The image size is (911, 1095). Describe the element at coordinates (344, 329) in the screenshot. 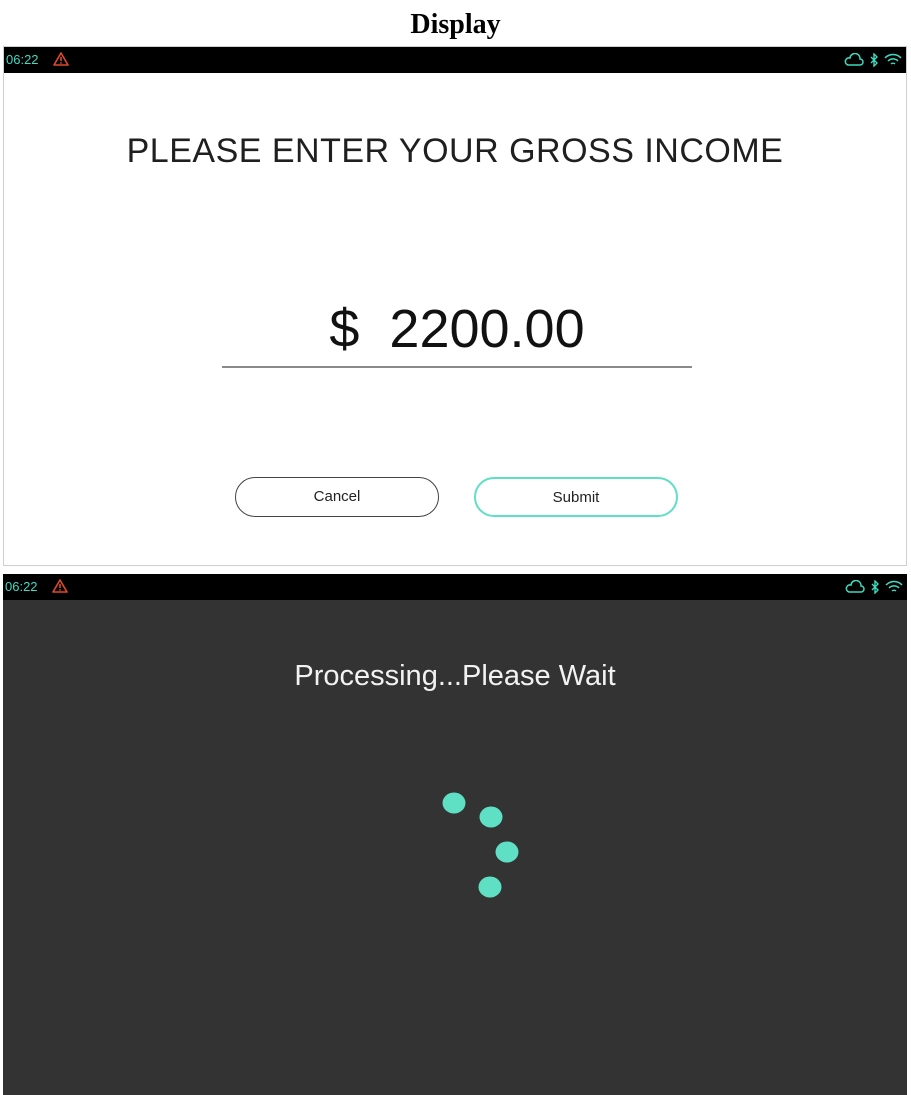

I see `currency-symbol: $` at that location.